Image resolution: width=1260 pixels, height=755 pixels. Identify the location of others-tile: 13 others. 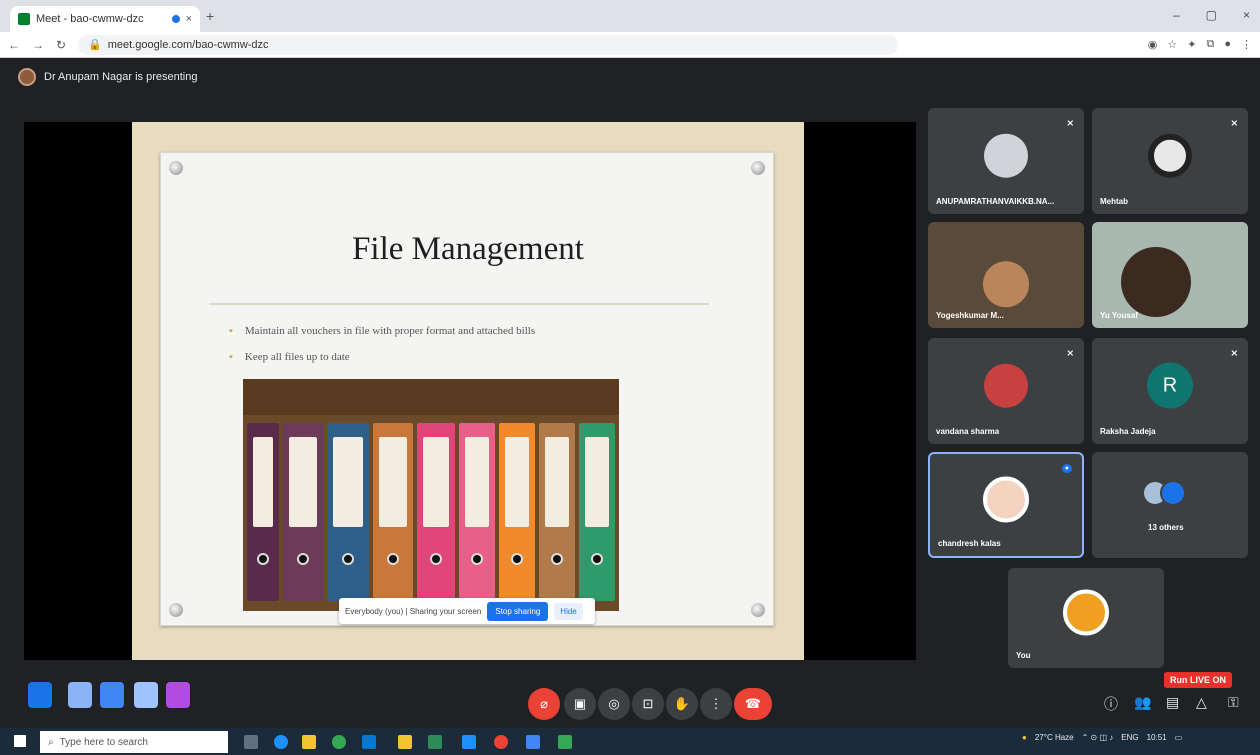
(1170, 505).